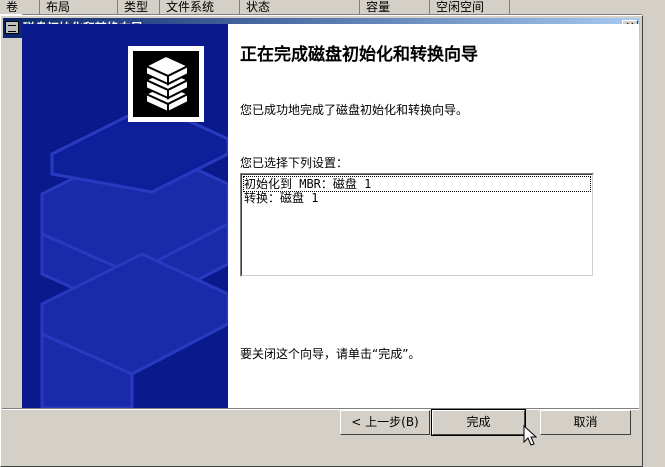  I want to click on close-instruction: 要关闭这个向导，请单击“完成”。, so click(330, 354).